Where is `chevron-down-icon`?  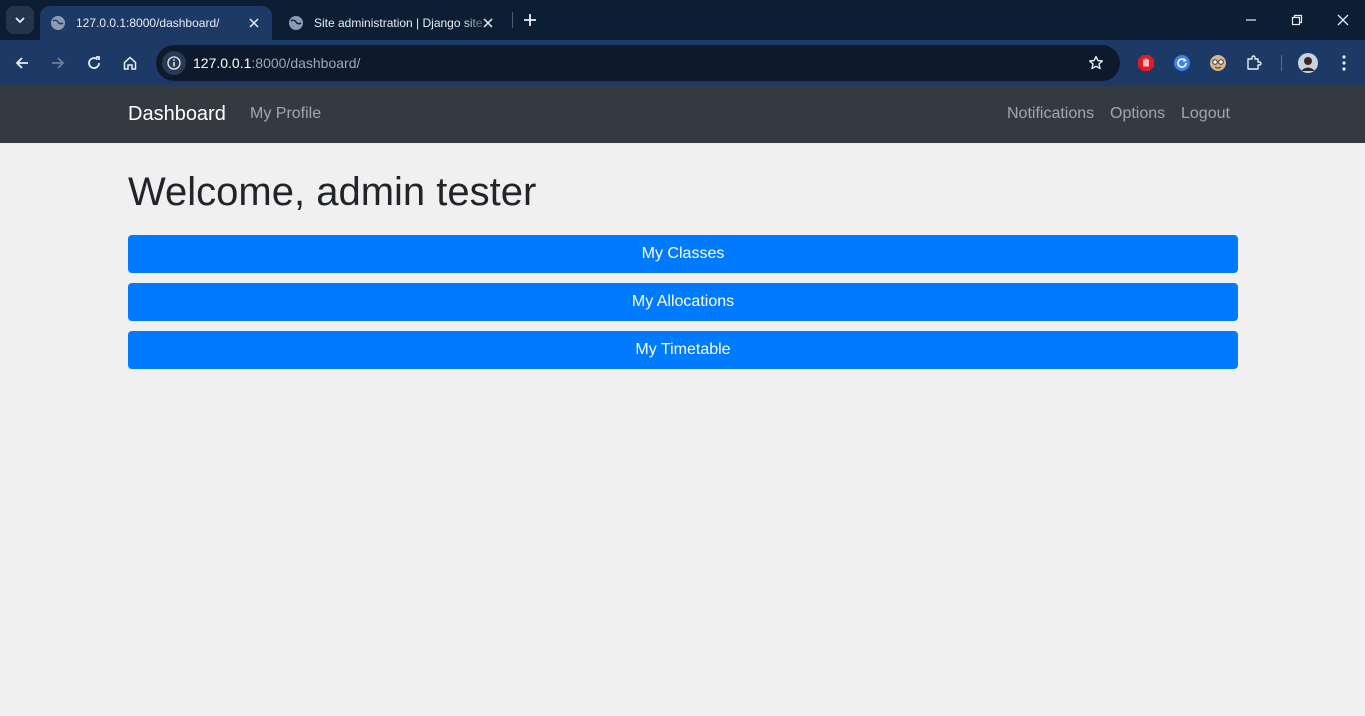 chevron-down-icon is located at coordinates (20, 20).